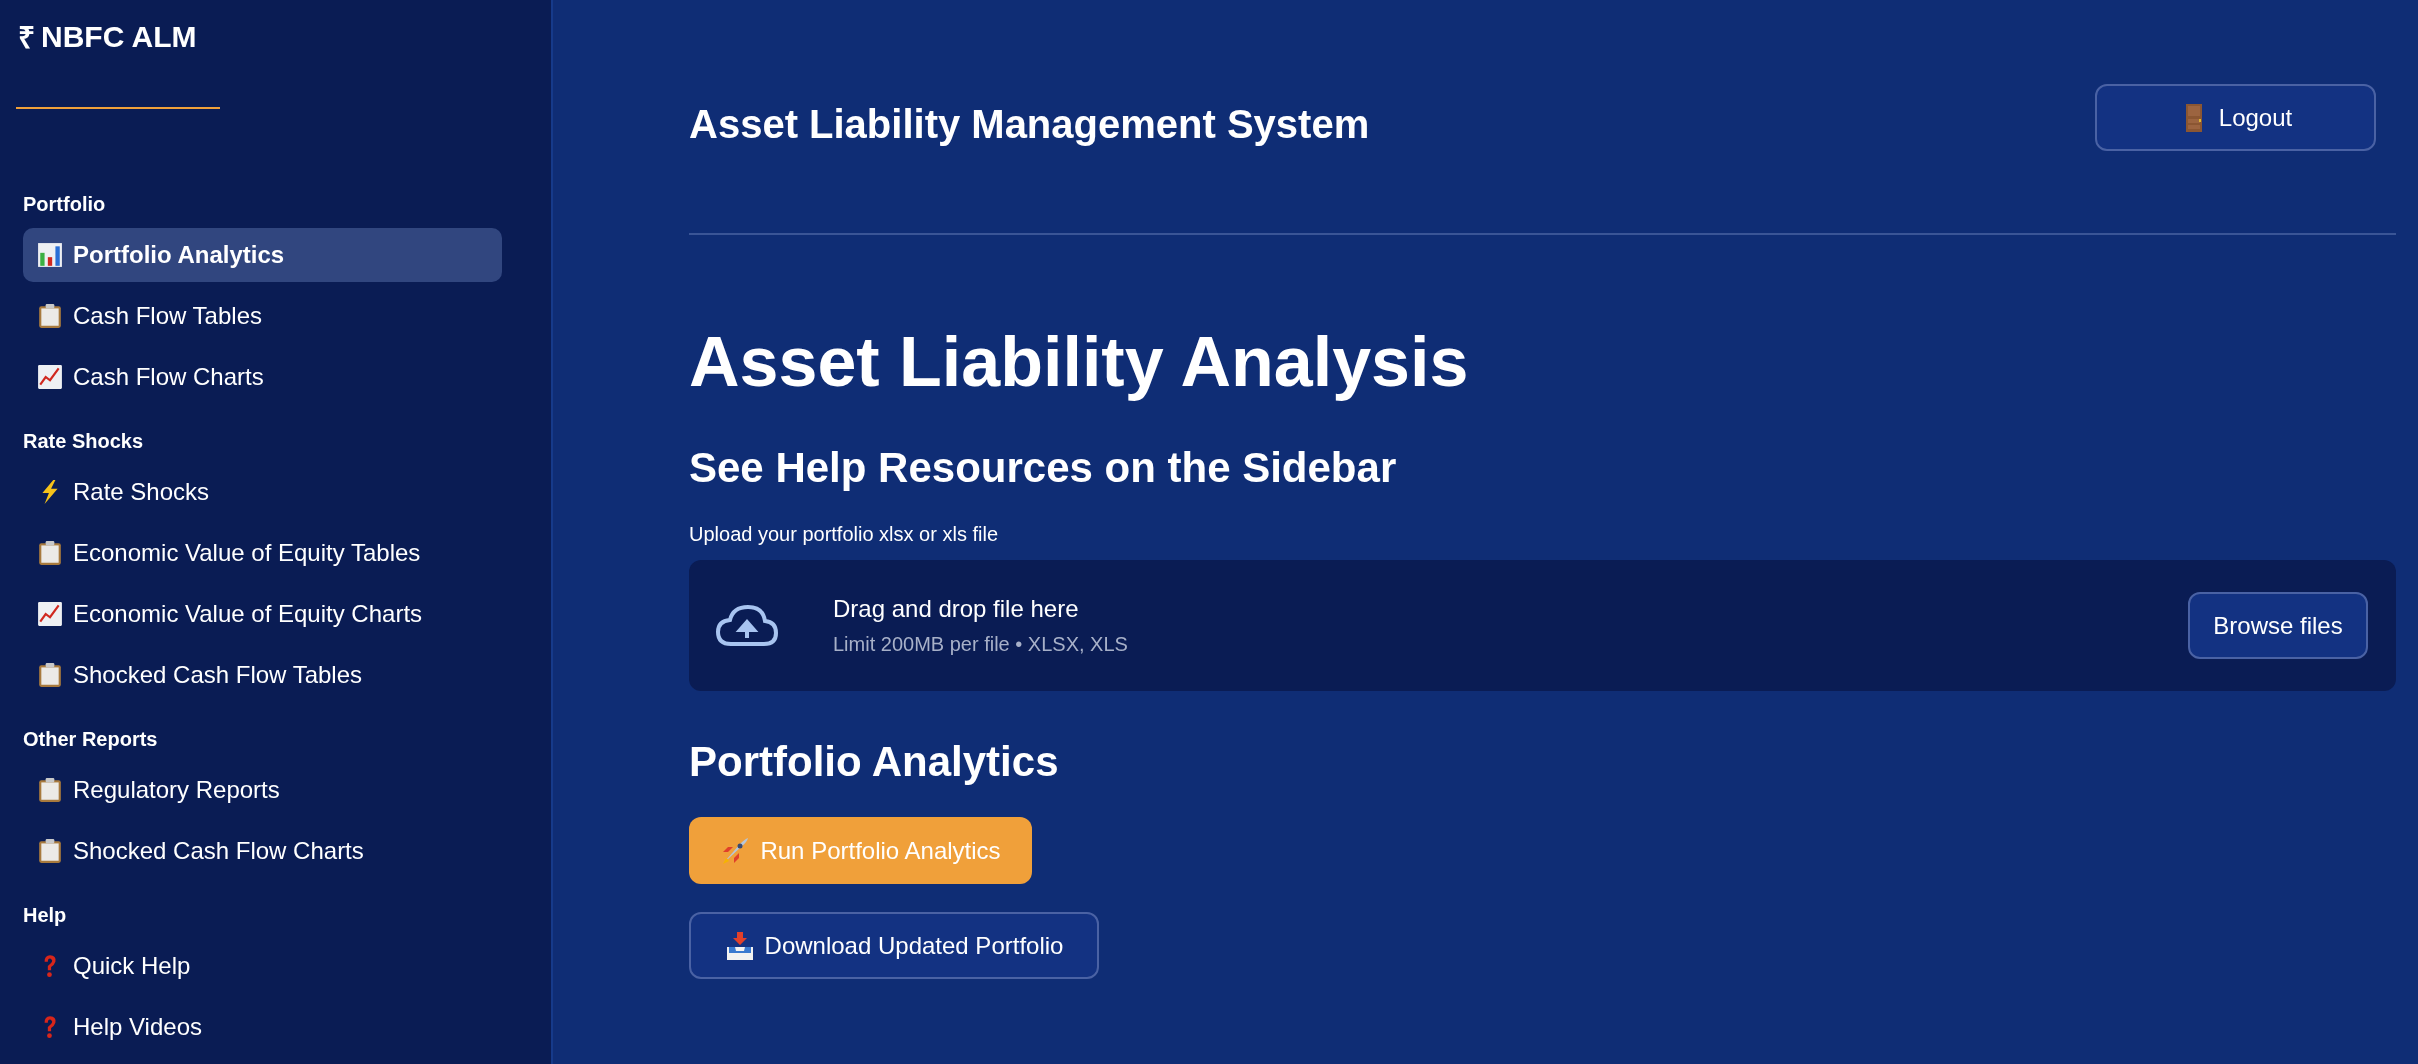  What do you see at coordinates (65, 204) in the screenshot?
I see `sidebar-section-title: Portfolio` at bounding box center [65, 204].